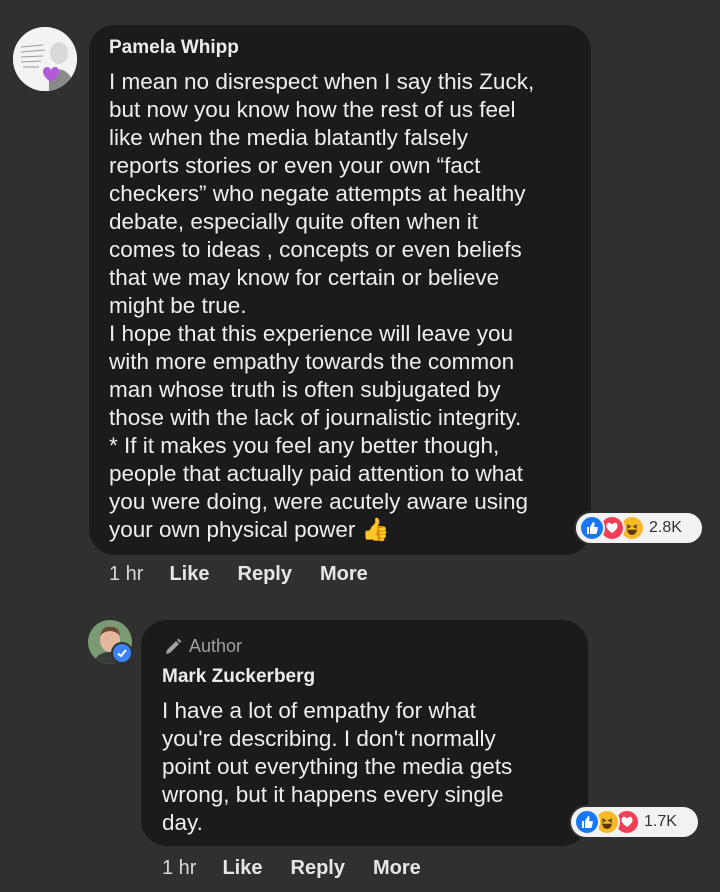  I want to click on avatar-pamela, so click(45, 59).